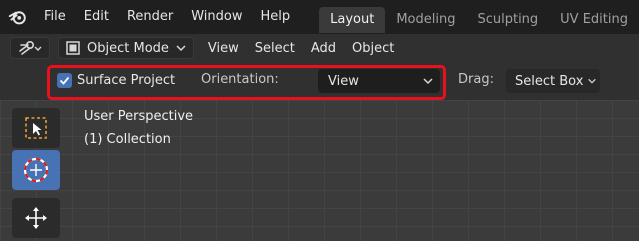 The height and width of the screenshot is (241, 639). Describe the element at coordinates (425, 20) in the screenshot. I see `tab-modeling: Modeling` at that location.